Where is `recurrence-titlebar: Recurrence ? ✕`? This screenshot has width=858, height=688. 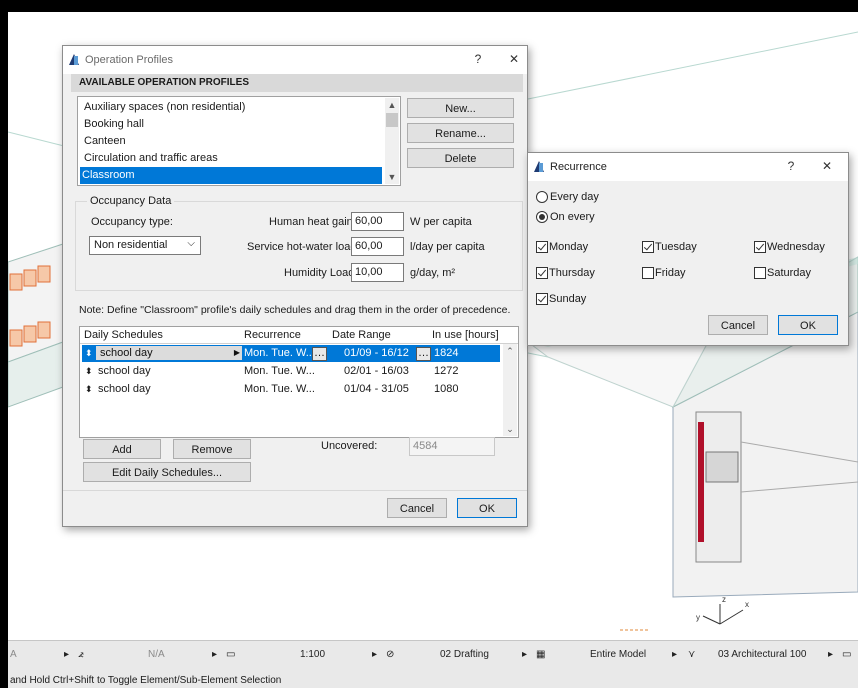
recurrence-titlebar: Recurrence ? ✕ is located at coordinates (688, 167).